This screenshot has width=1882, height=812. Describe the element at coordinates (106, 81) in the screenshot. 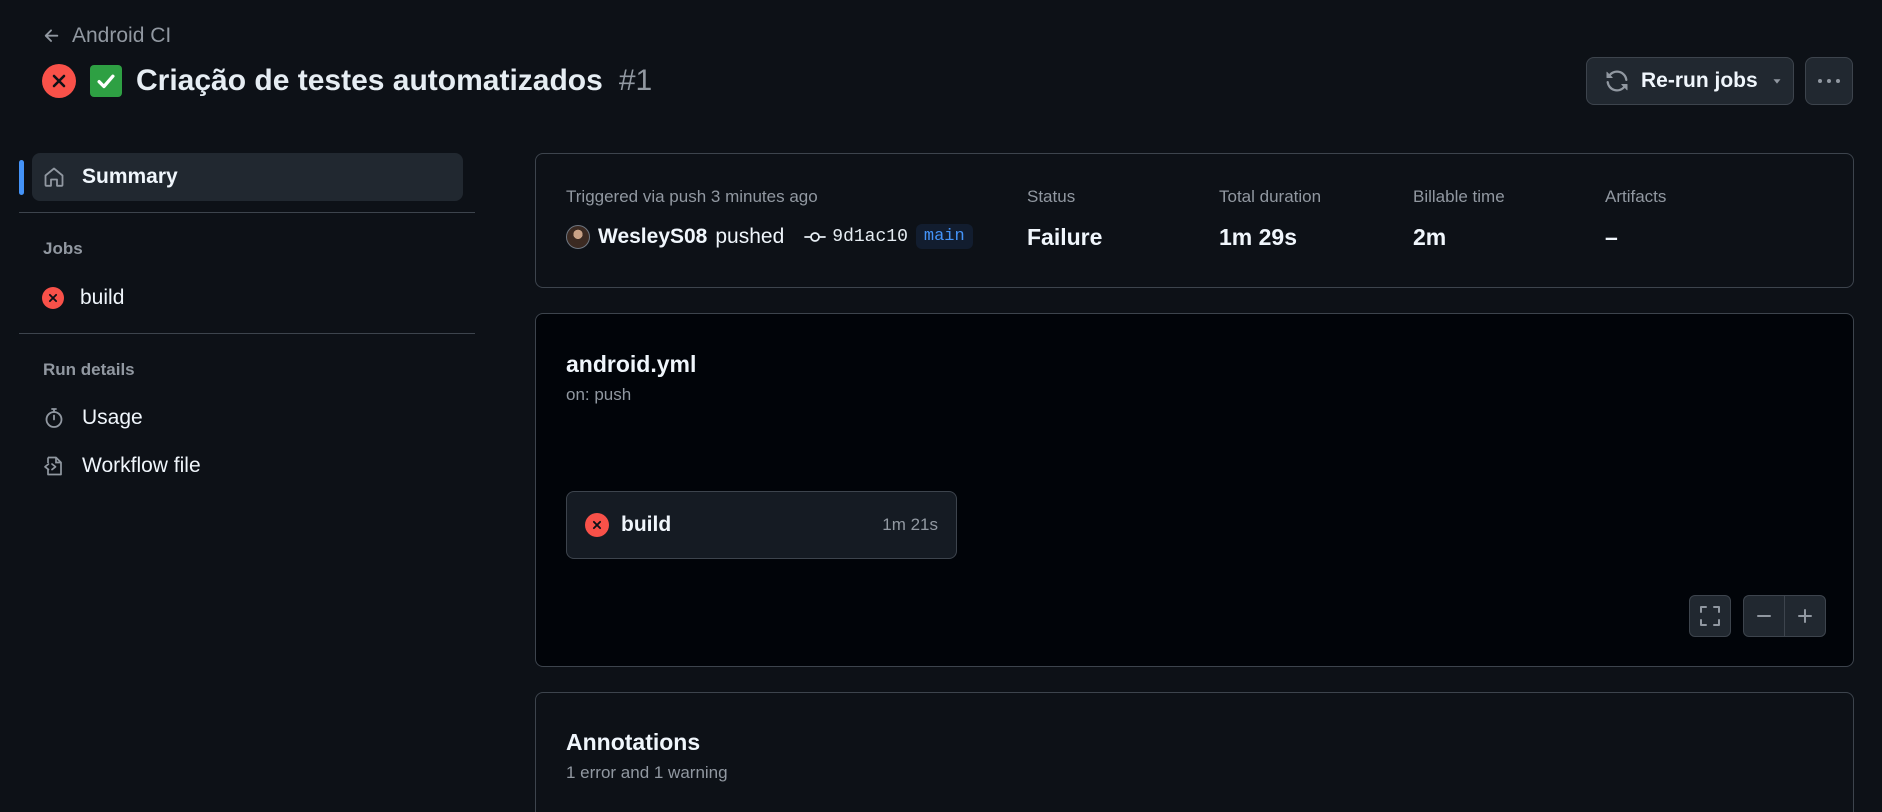

I see `check-mark-emoji-icon` at that location.